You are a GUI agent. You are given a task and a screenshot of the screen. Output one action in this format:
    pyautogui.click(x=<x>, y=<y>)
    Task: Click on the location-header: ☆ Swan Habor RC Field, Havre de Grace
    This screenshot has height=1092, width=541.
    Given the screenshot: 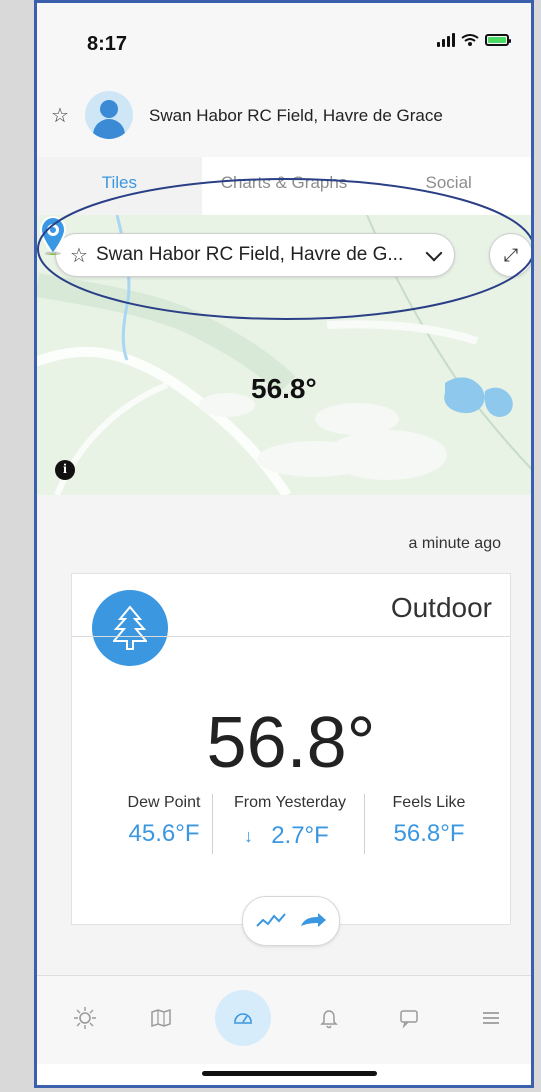 What is the action you would take?
    pyautogui.click(x=284, y=115)
    